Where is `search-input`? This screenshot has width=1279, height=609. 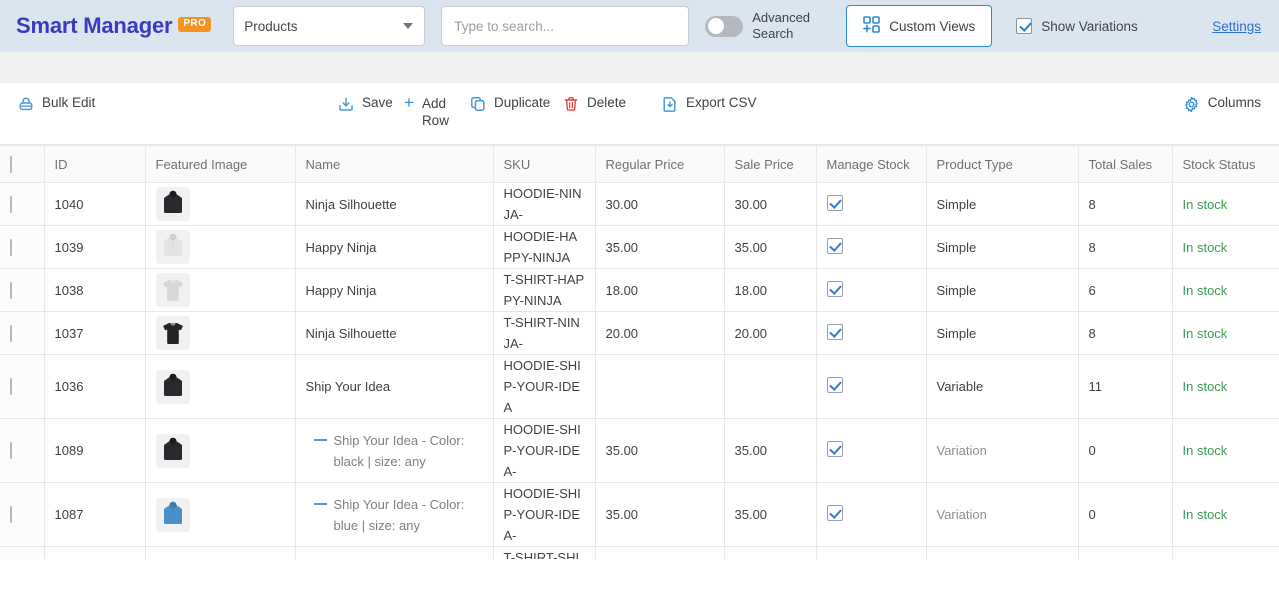
search-input is located at coordinates (565, 26).